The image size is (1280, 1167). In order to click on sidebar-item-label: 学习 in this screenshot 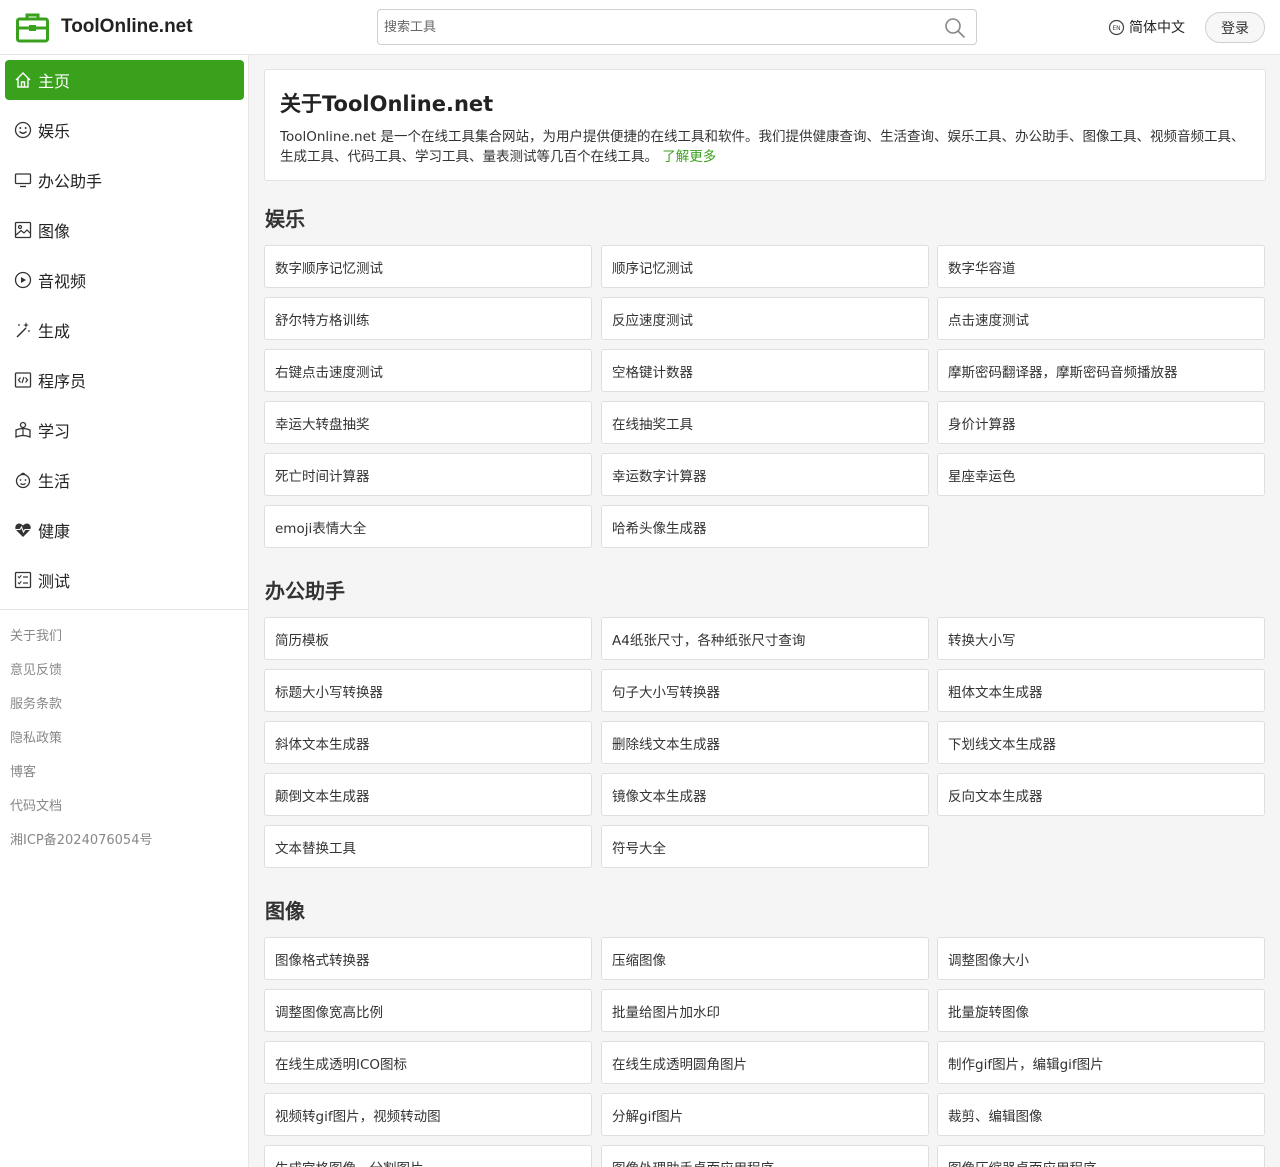, I will do `click(54, 431)`.